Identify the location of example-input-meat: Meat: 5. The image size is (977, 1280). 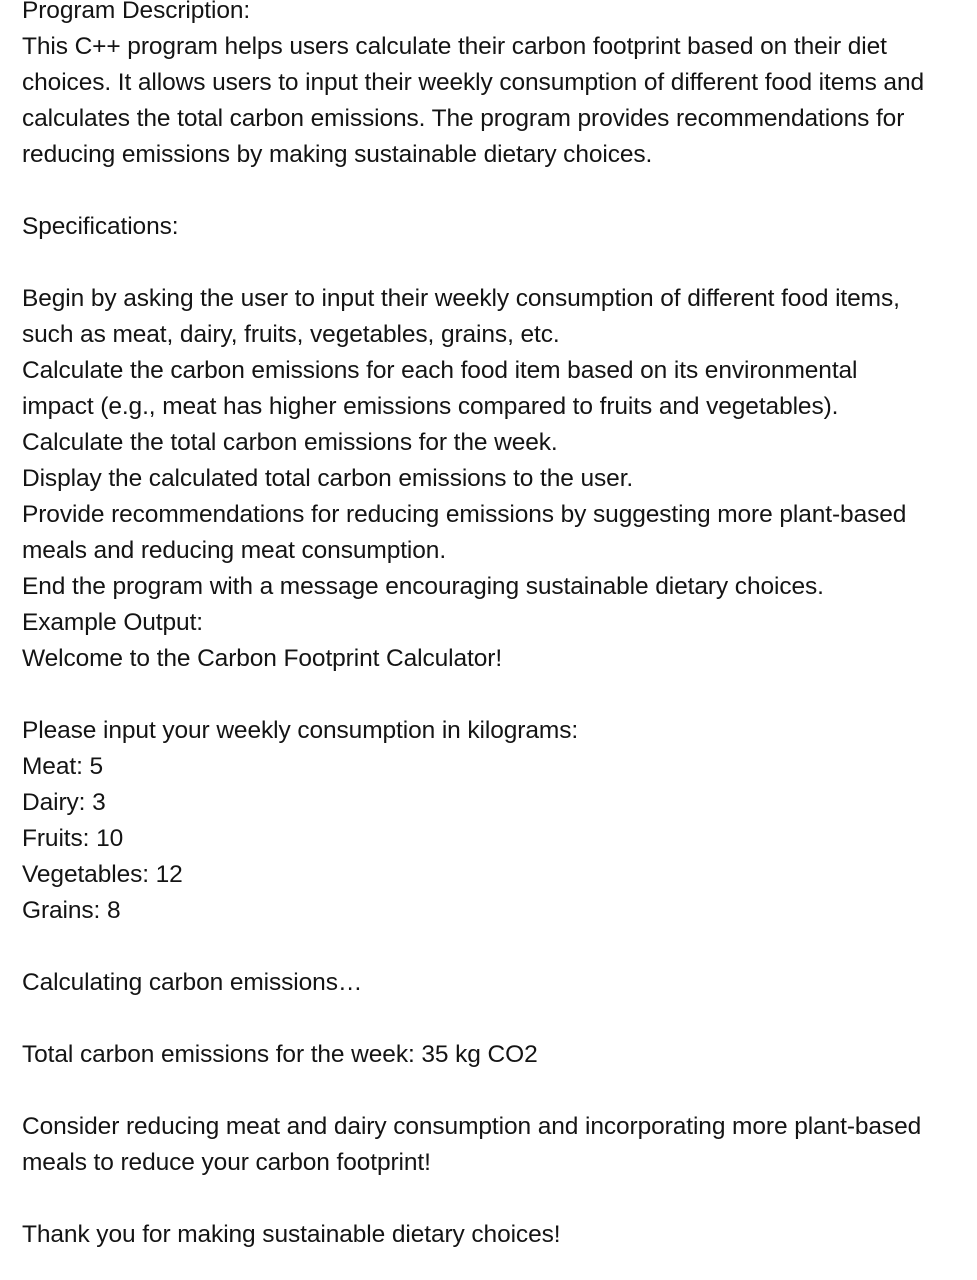
(63, 766).